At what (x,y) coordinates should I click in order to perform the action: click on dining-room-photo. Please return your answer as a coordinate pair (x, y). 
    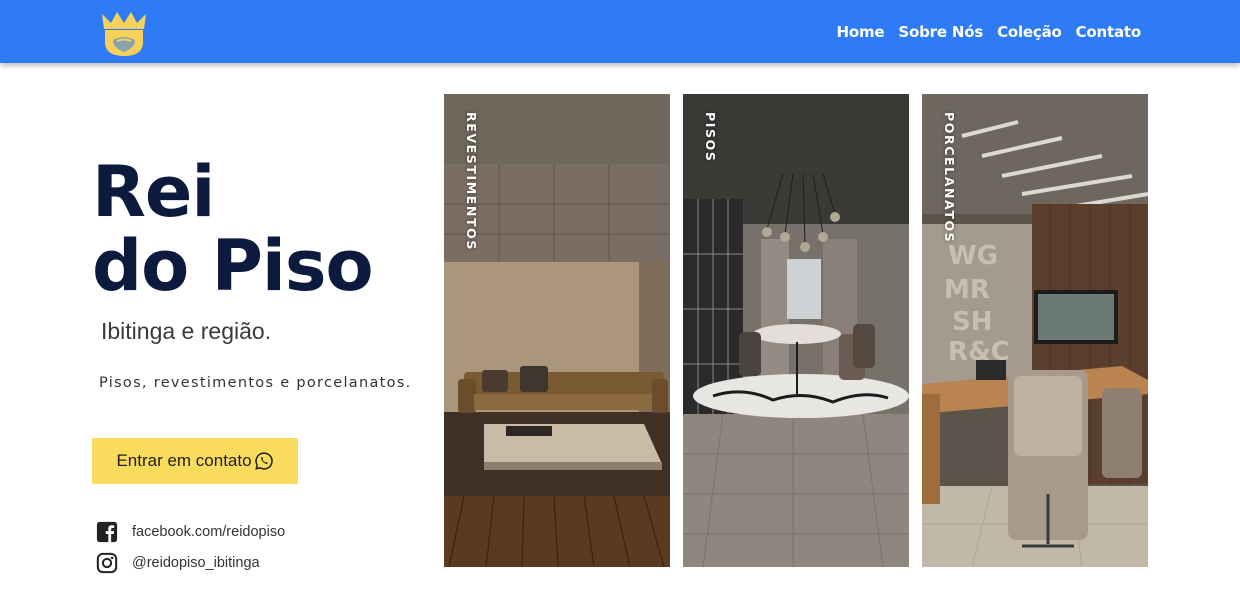
    Looking at the image, I should click on (796, 330).